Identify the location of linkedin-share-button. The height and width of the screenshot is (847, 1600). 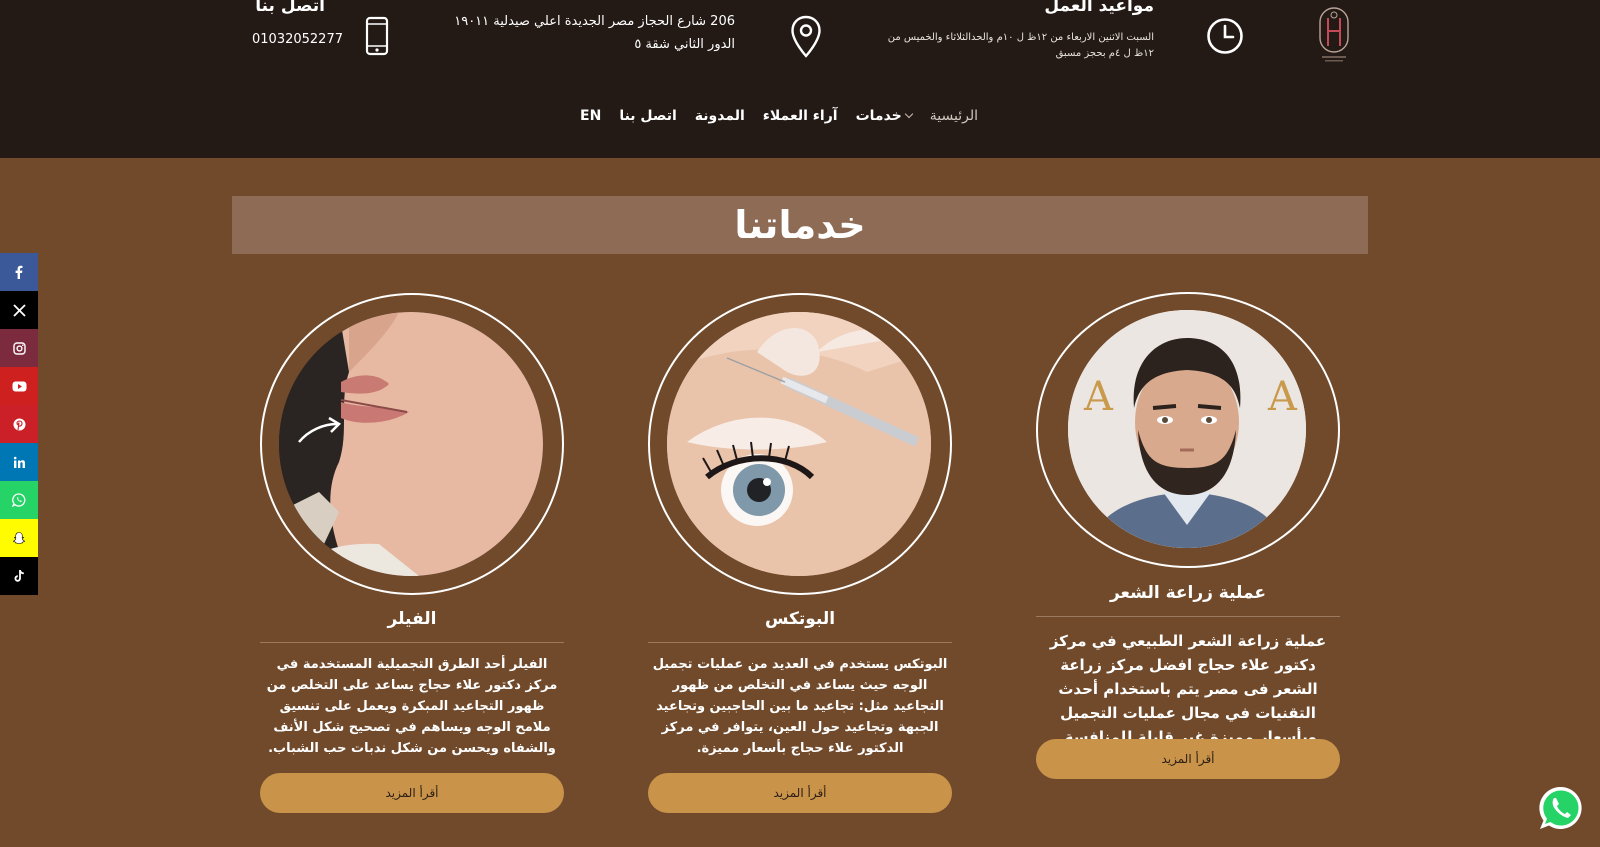
(19, 462).